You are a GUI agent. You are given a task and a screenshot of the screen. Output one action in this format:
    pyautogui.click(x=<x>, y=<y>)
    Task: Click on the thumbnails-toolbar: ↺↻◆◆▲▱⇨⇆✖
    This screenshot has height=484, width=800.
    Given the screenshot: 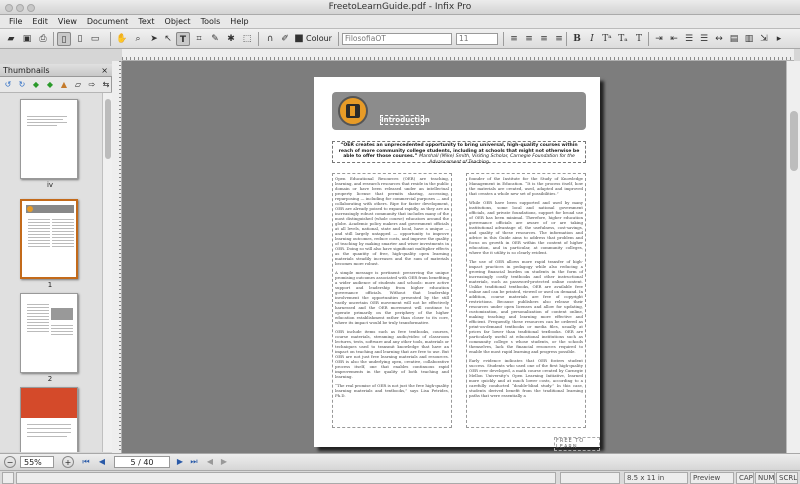 What is the action you would take?
    pyautogui.click(x=56, y=90)
    